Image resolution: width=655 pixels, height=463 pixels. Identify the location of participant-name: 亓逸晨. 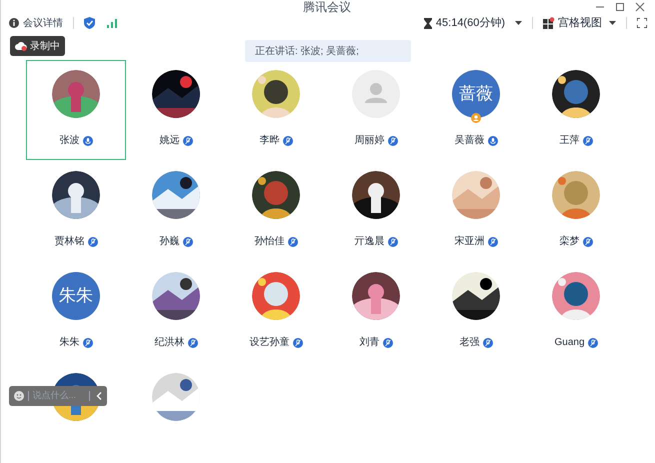
(369, 242).